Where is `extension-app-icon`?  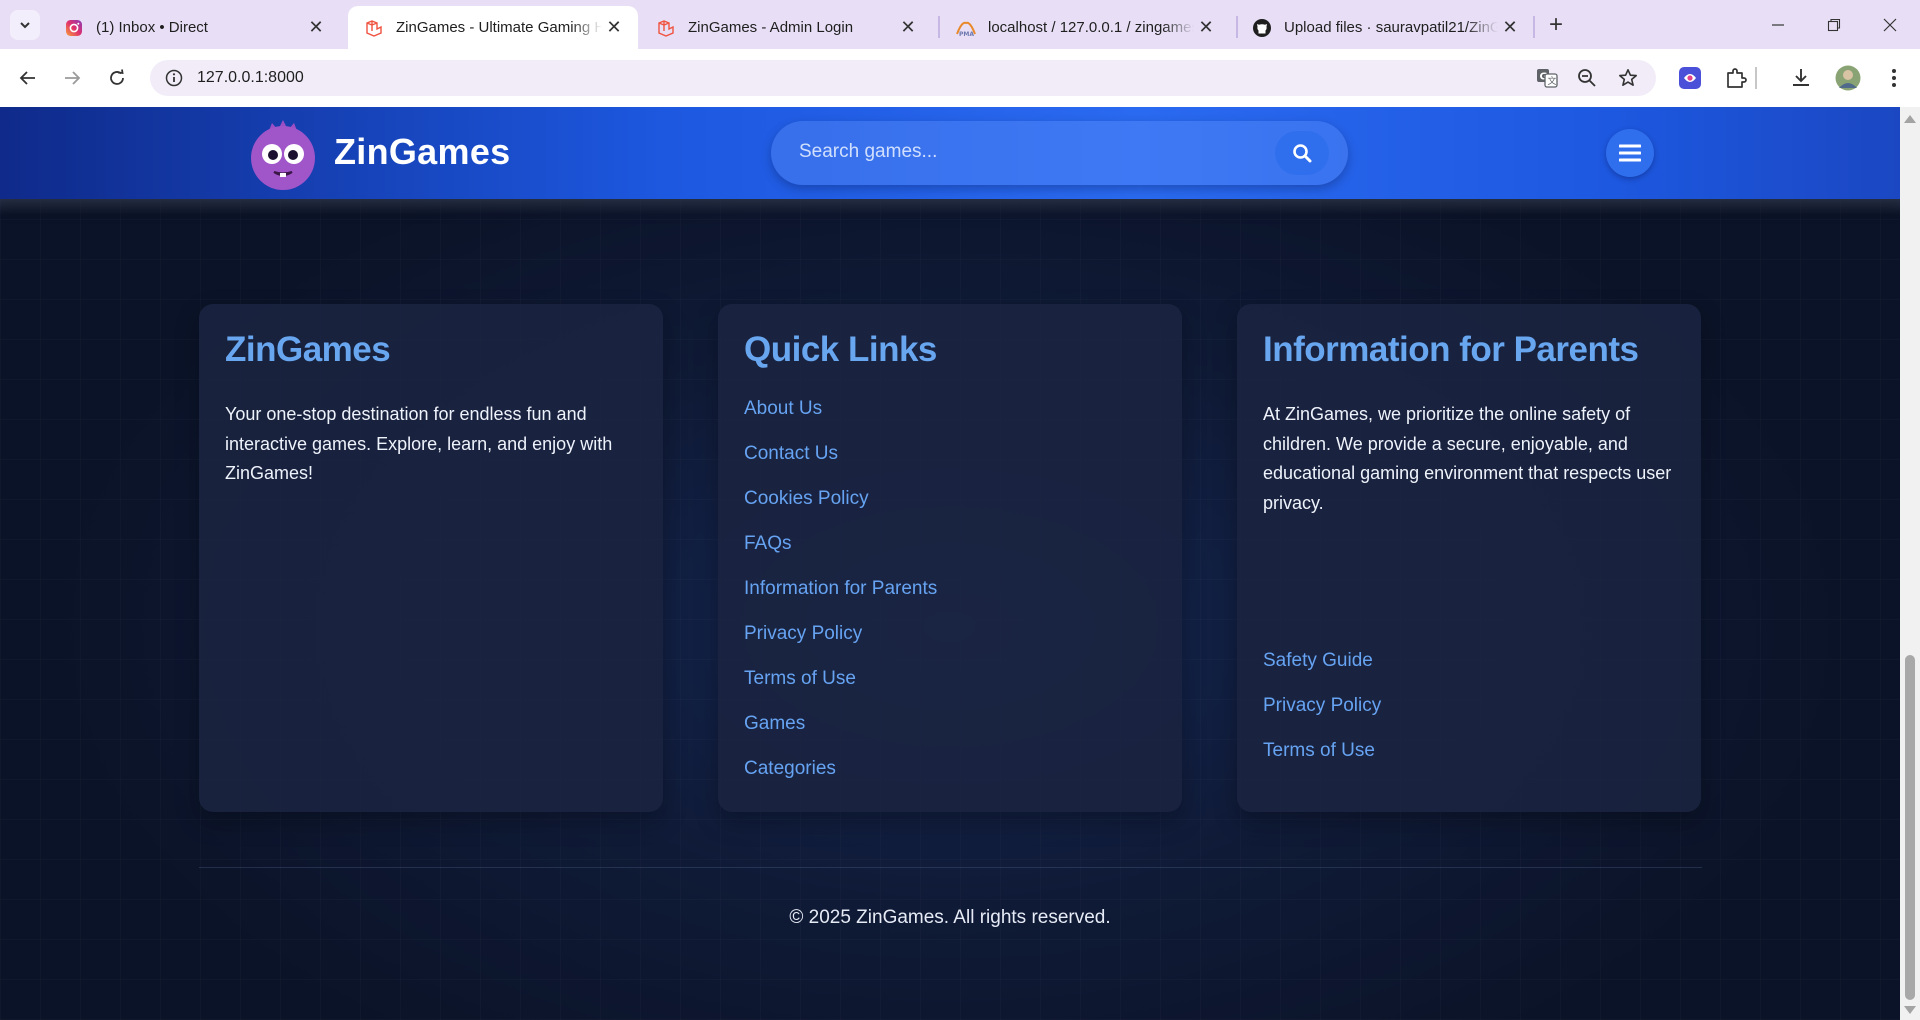 extension-app-icon is located at coordinates (1690, 78).